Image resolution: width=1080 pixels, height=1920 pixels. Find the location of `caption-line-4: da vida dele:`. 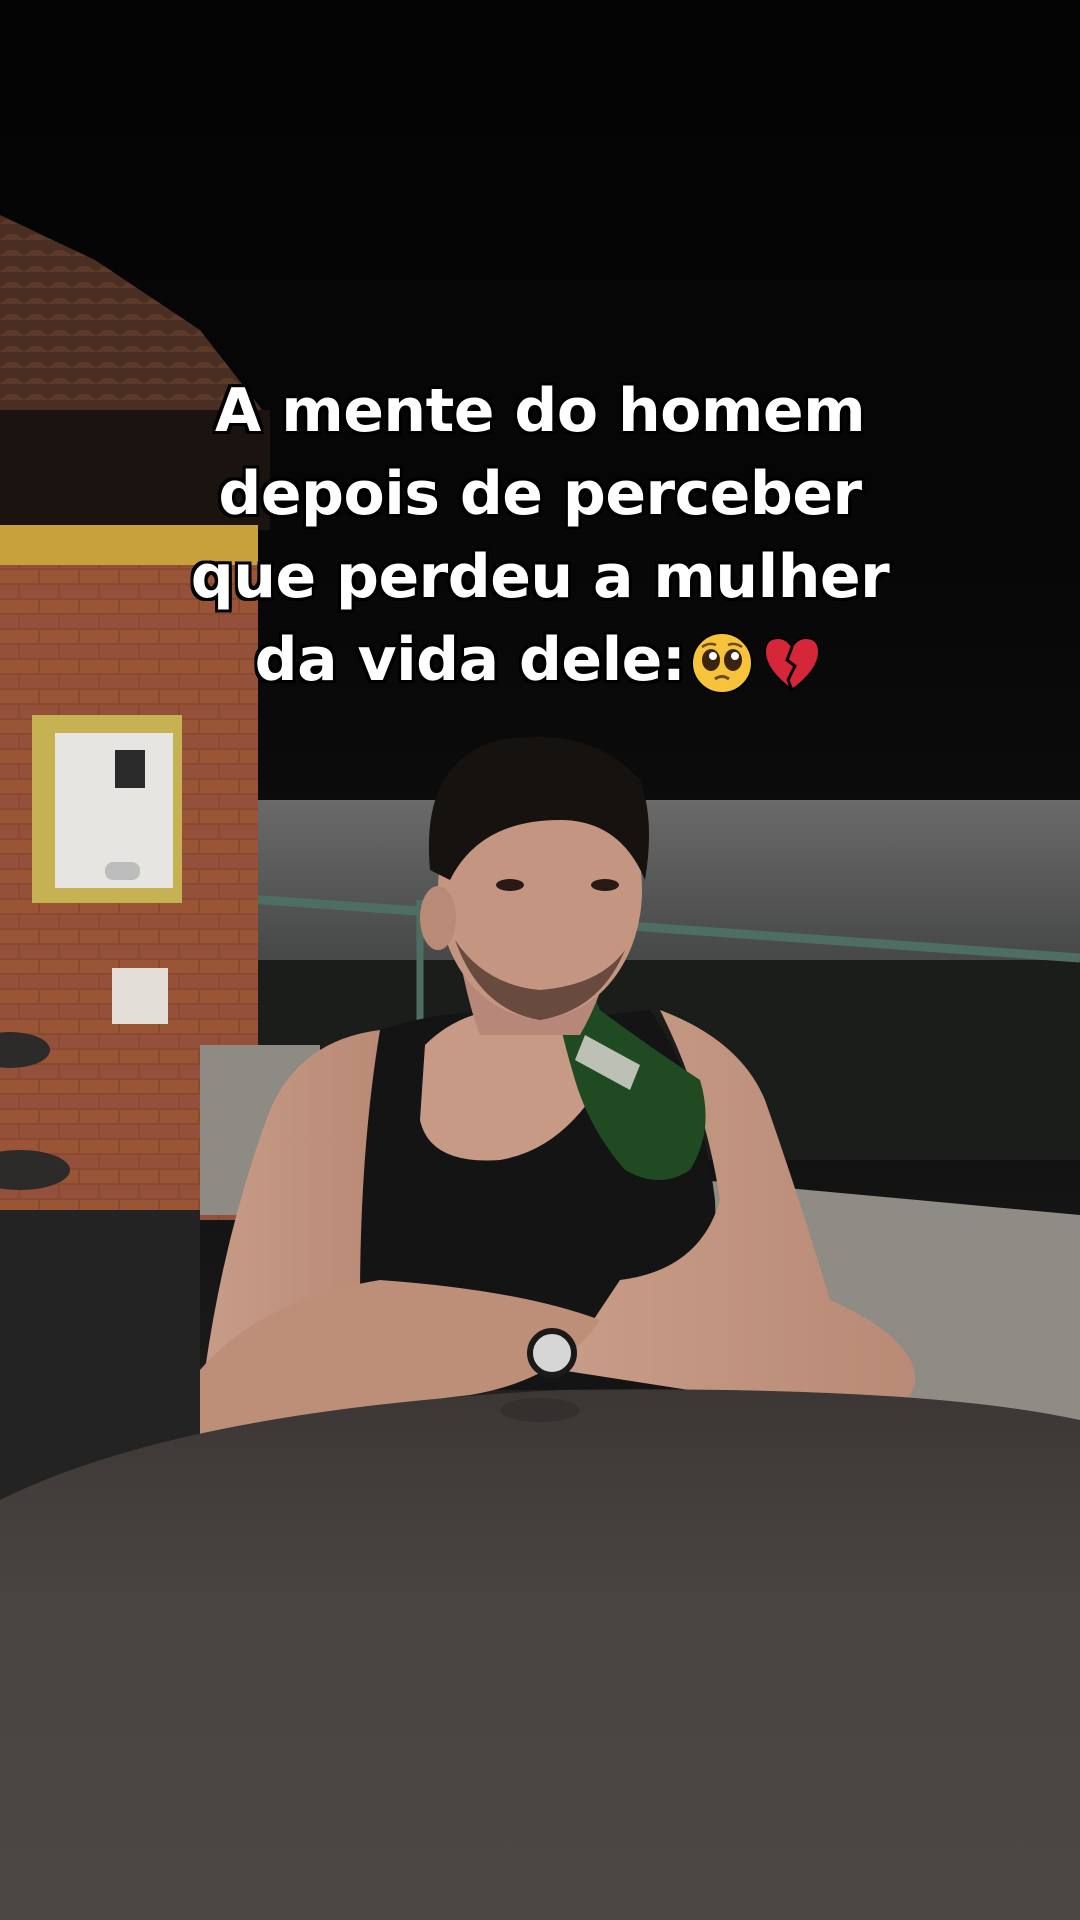

caption-line-4: da vida dele: is located at coordinates (540, 660).